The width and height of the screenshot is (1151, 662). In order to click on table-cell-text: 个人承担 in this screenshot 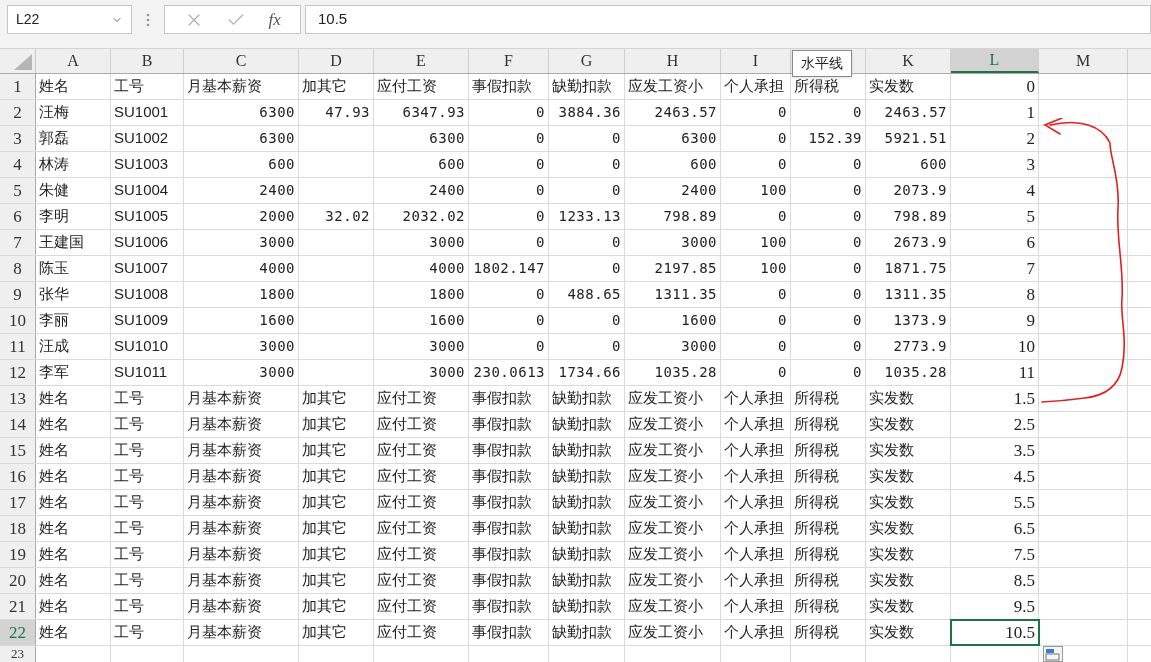, I will do `click(754, 502)`.